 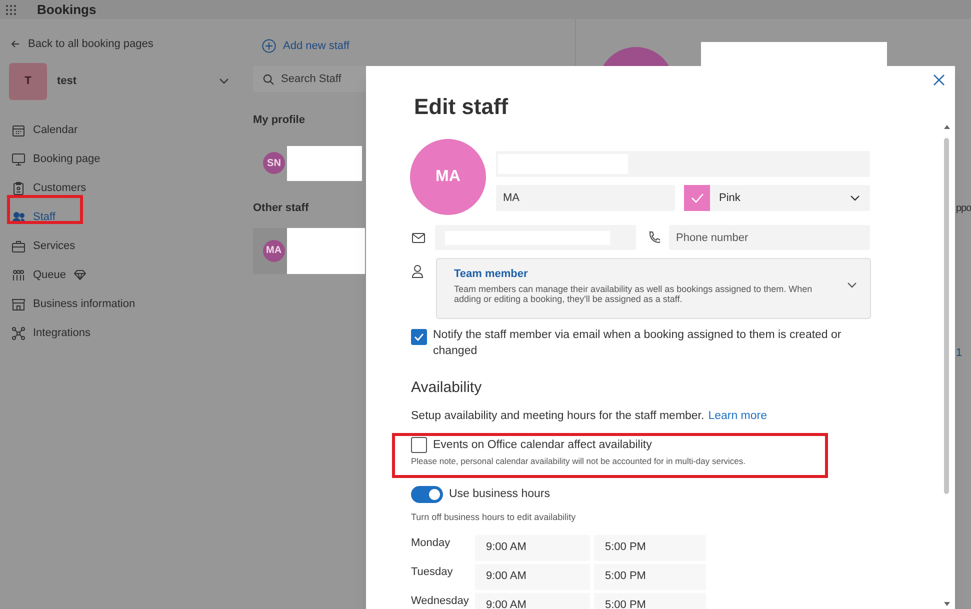 What do you see at coordinates (54, 246) in the screenshot?
I see `nav-item: Services` at bounding box center [54, 246].